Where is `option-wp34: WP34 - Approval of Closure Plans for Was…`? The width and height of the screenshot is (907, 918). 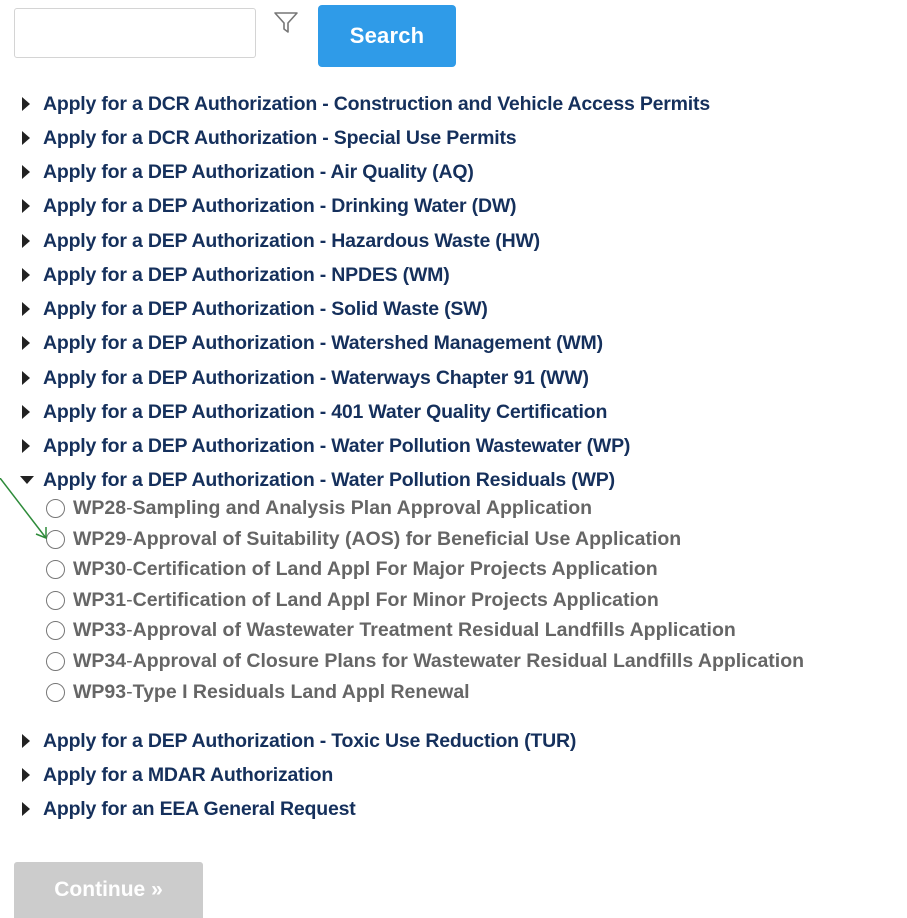 option-wp34: WP34 - Approval of Closure Plans for Was… is located at coordinates (425, 661).